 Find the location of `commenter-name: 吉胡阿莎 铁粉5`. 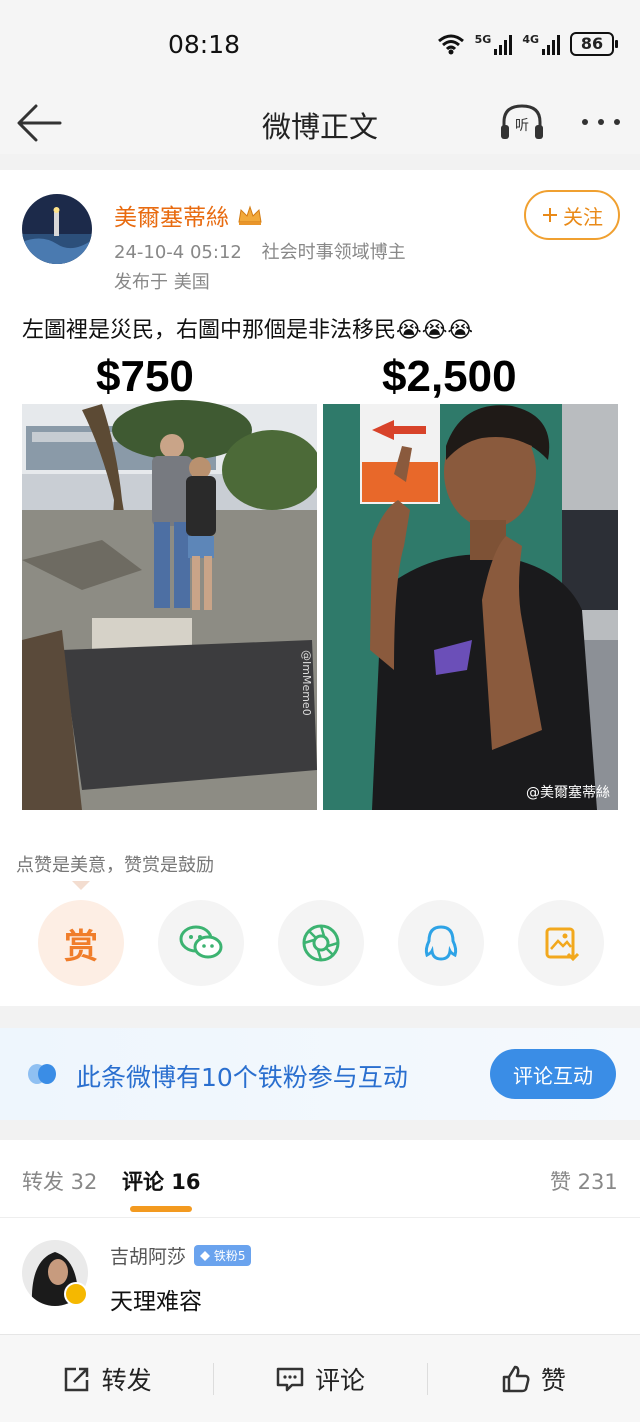

commenter-name: 吉胡阿莎 铁粉5 is located at coordinates (181, 1255).